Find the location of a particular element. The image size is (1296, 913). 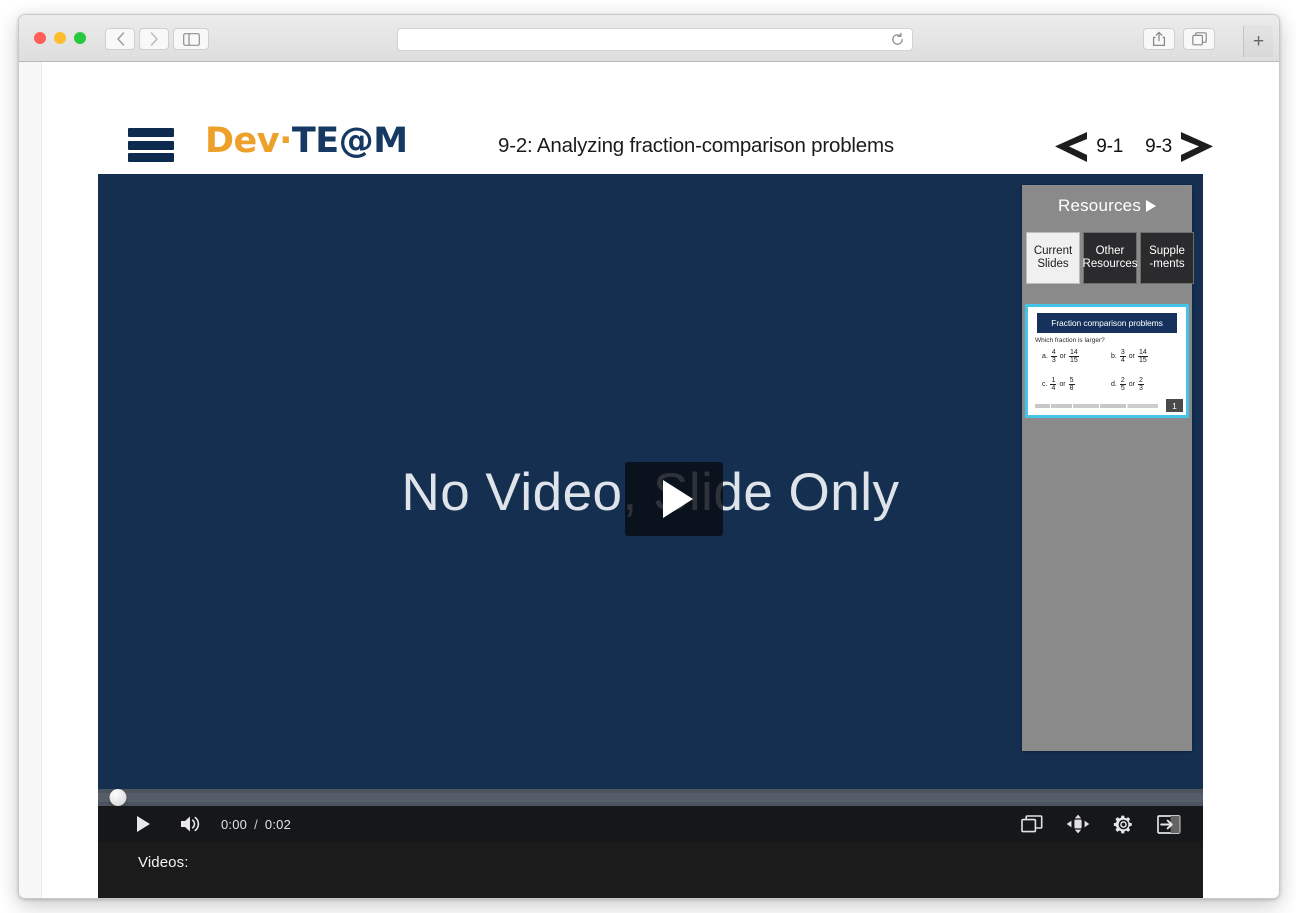

new-tab-button: + is located at coordinates (1258, 41).